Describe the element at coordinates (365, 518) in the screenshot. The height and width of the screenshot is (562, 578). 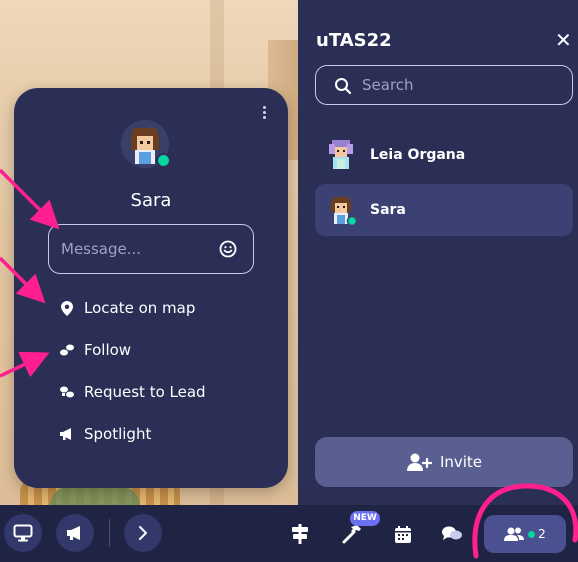
I see `new-badge: NEW` at that location.